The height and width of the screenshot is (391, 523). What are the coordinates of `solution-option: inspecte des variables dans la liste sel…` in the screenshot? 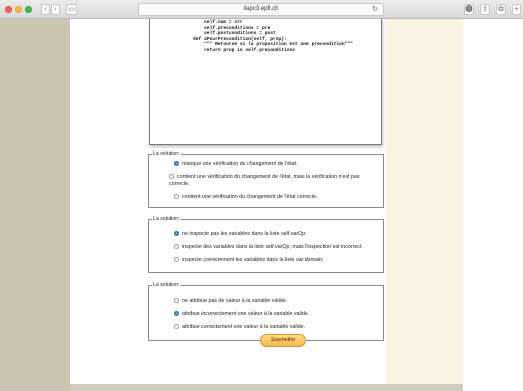 It's located at (285, 247).